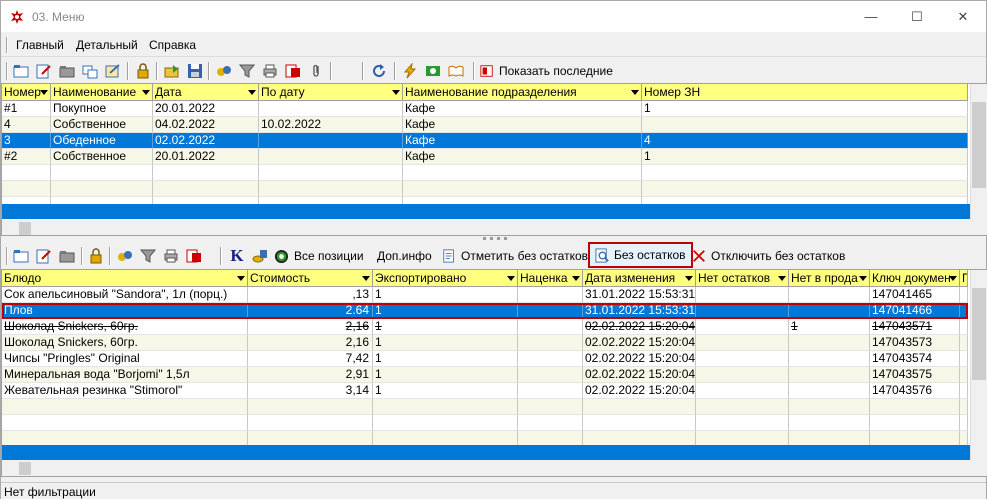 The image size is (987, 499). Describe the element at coordinates (485, 311) in the screenshot. I see `table-row: Плов 2.64 1 31.01.2022 15:53:31 147041466` at that location.